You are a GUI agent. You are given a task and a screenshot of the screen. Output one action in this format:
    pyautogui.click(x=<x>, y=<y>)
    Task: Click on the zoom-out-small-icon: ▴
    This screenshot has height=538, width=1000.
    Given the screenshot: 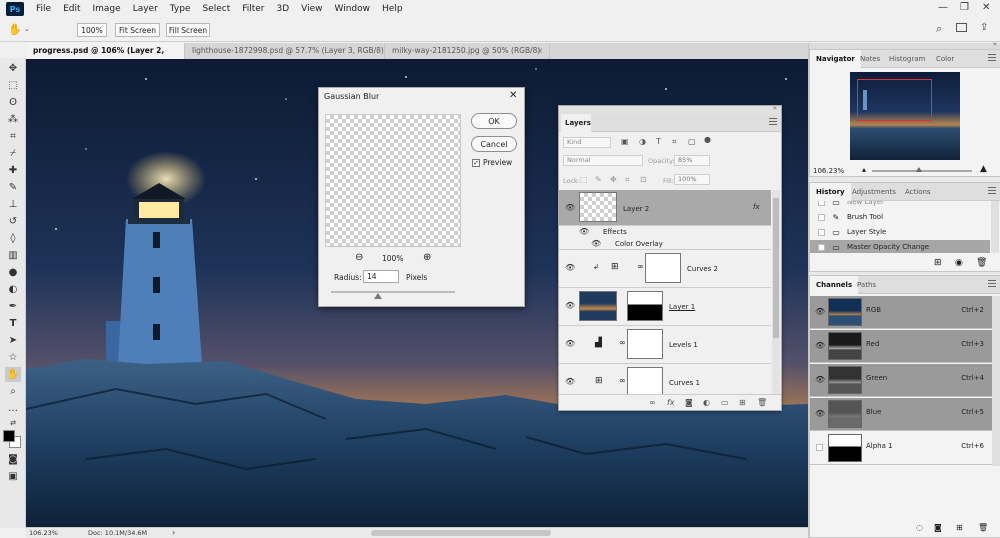 What is the action you would take?
    pyautogui.click(x=864, y=169)
    